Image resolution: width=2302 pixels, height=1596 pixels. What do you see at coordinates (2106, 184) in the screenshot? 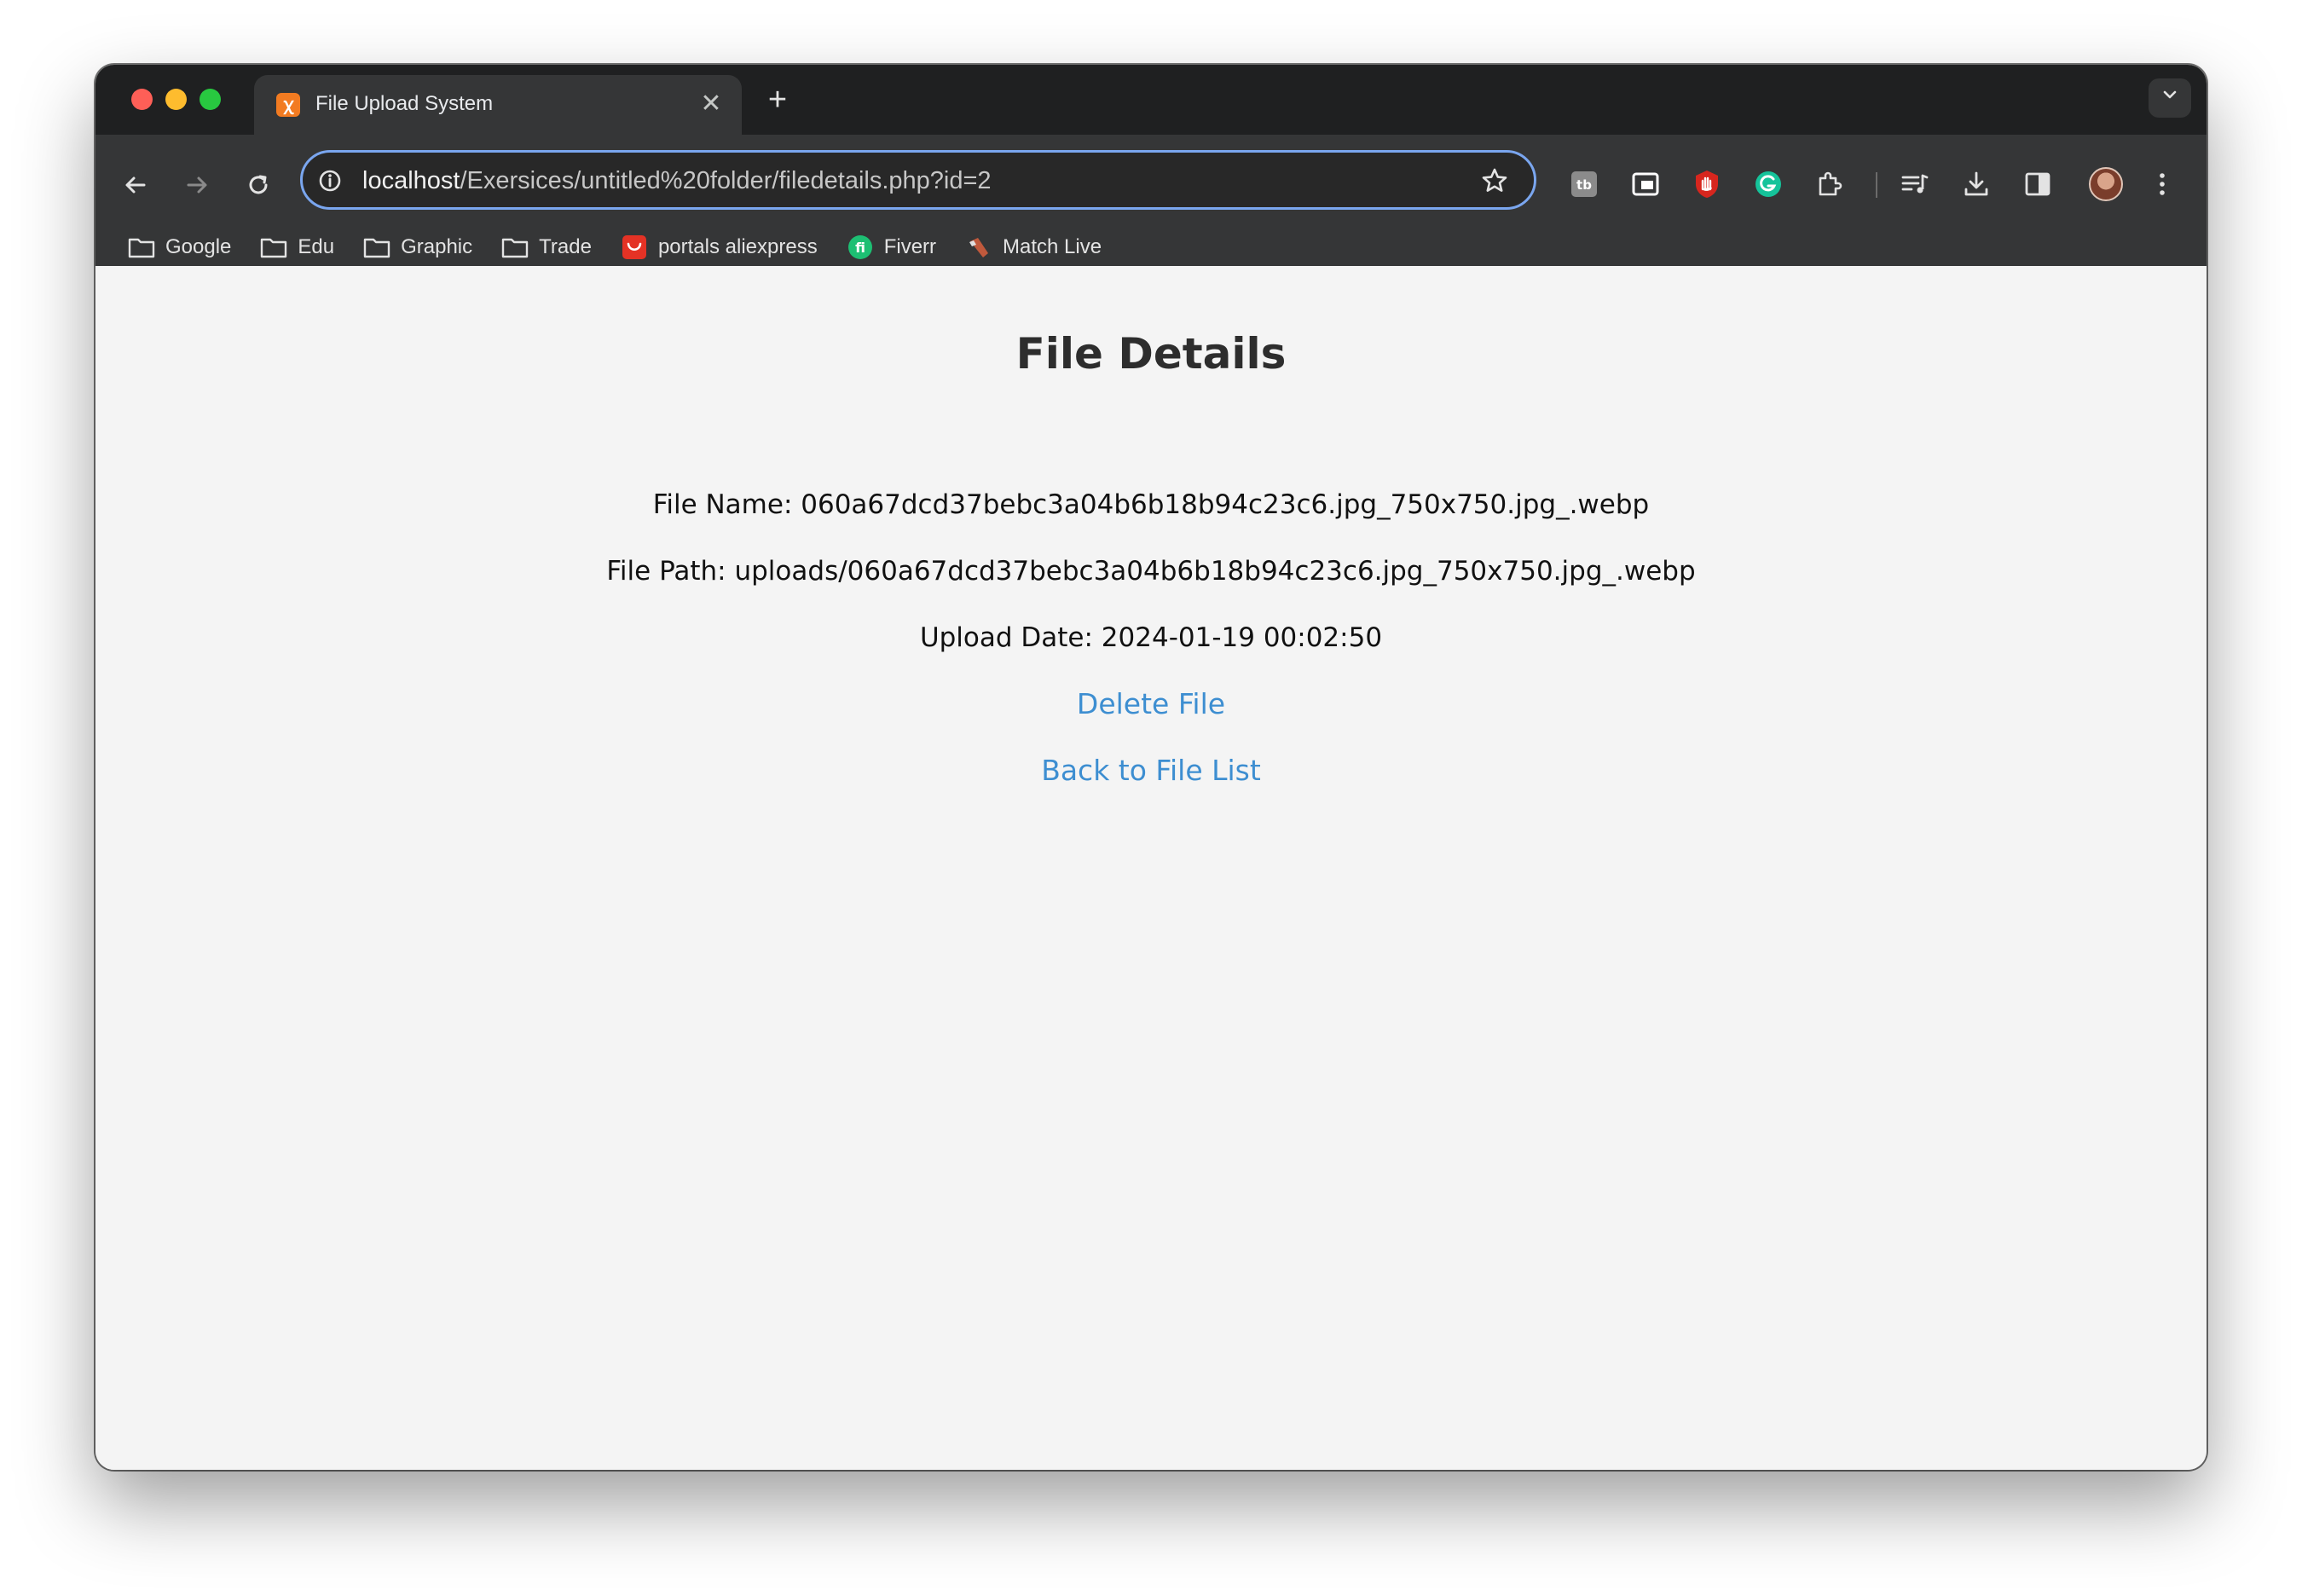
I see `profile-avatar` at bounding box center [2106, 184].